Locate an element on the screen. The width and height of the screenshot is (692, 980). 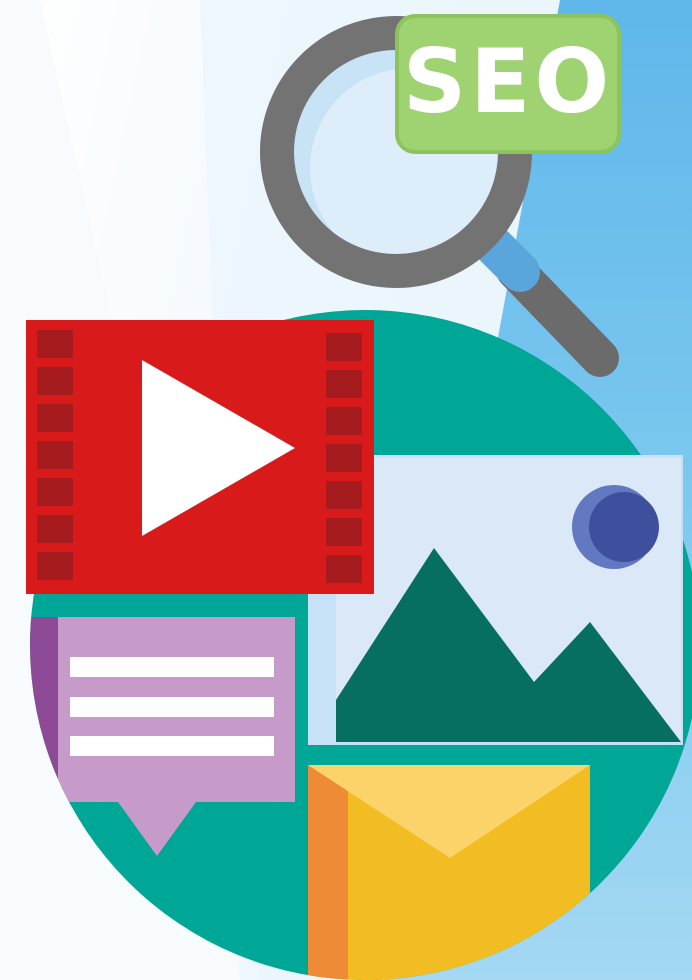
film-strip-left is located at coordinates (55, 455).